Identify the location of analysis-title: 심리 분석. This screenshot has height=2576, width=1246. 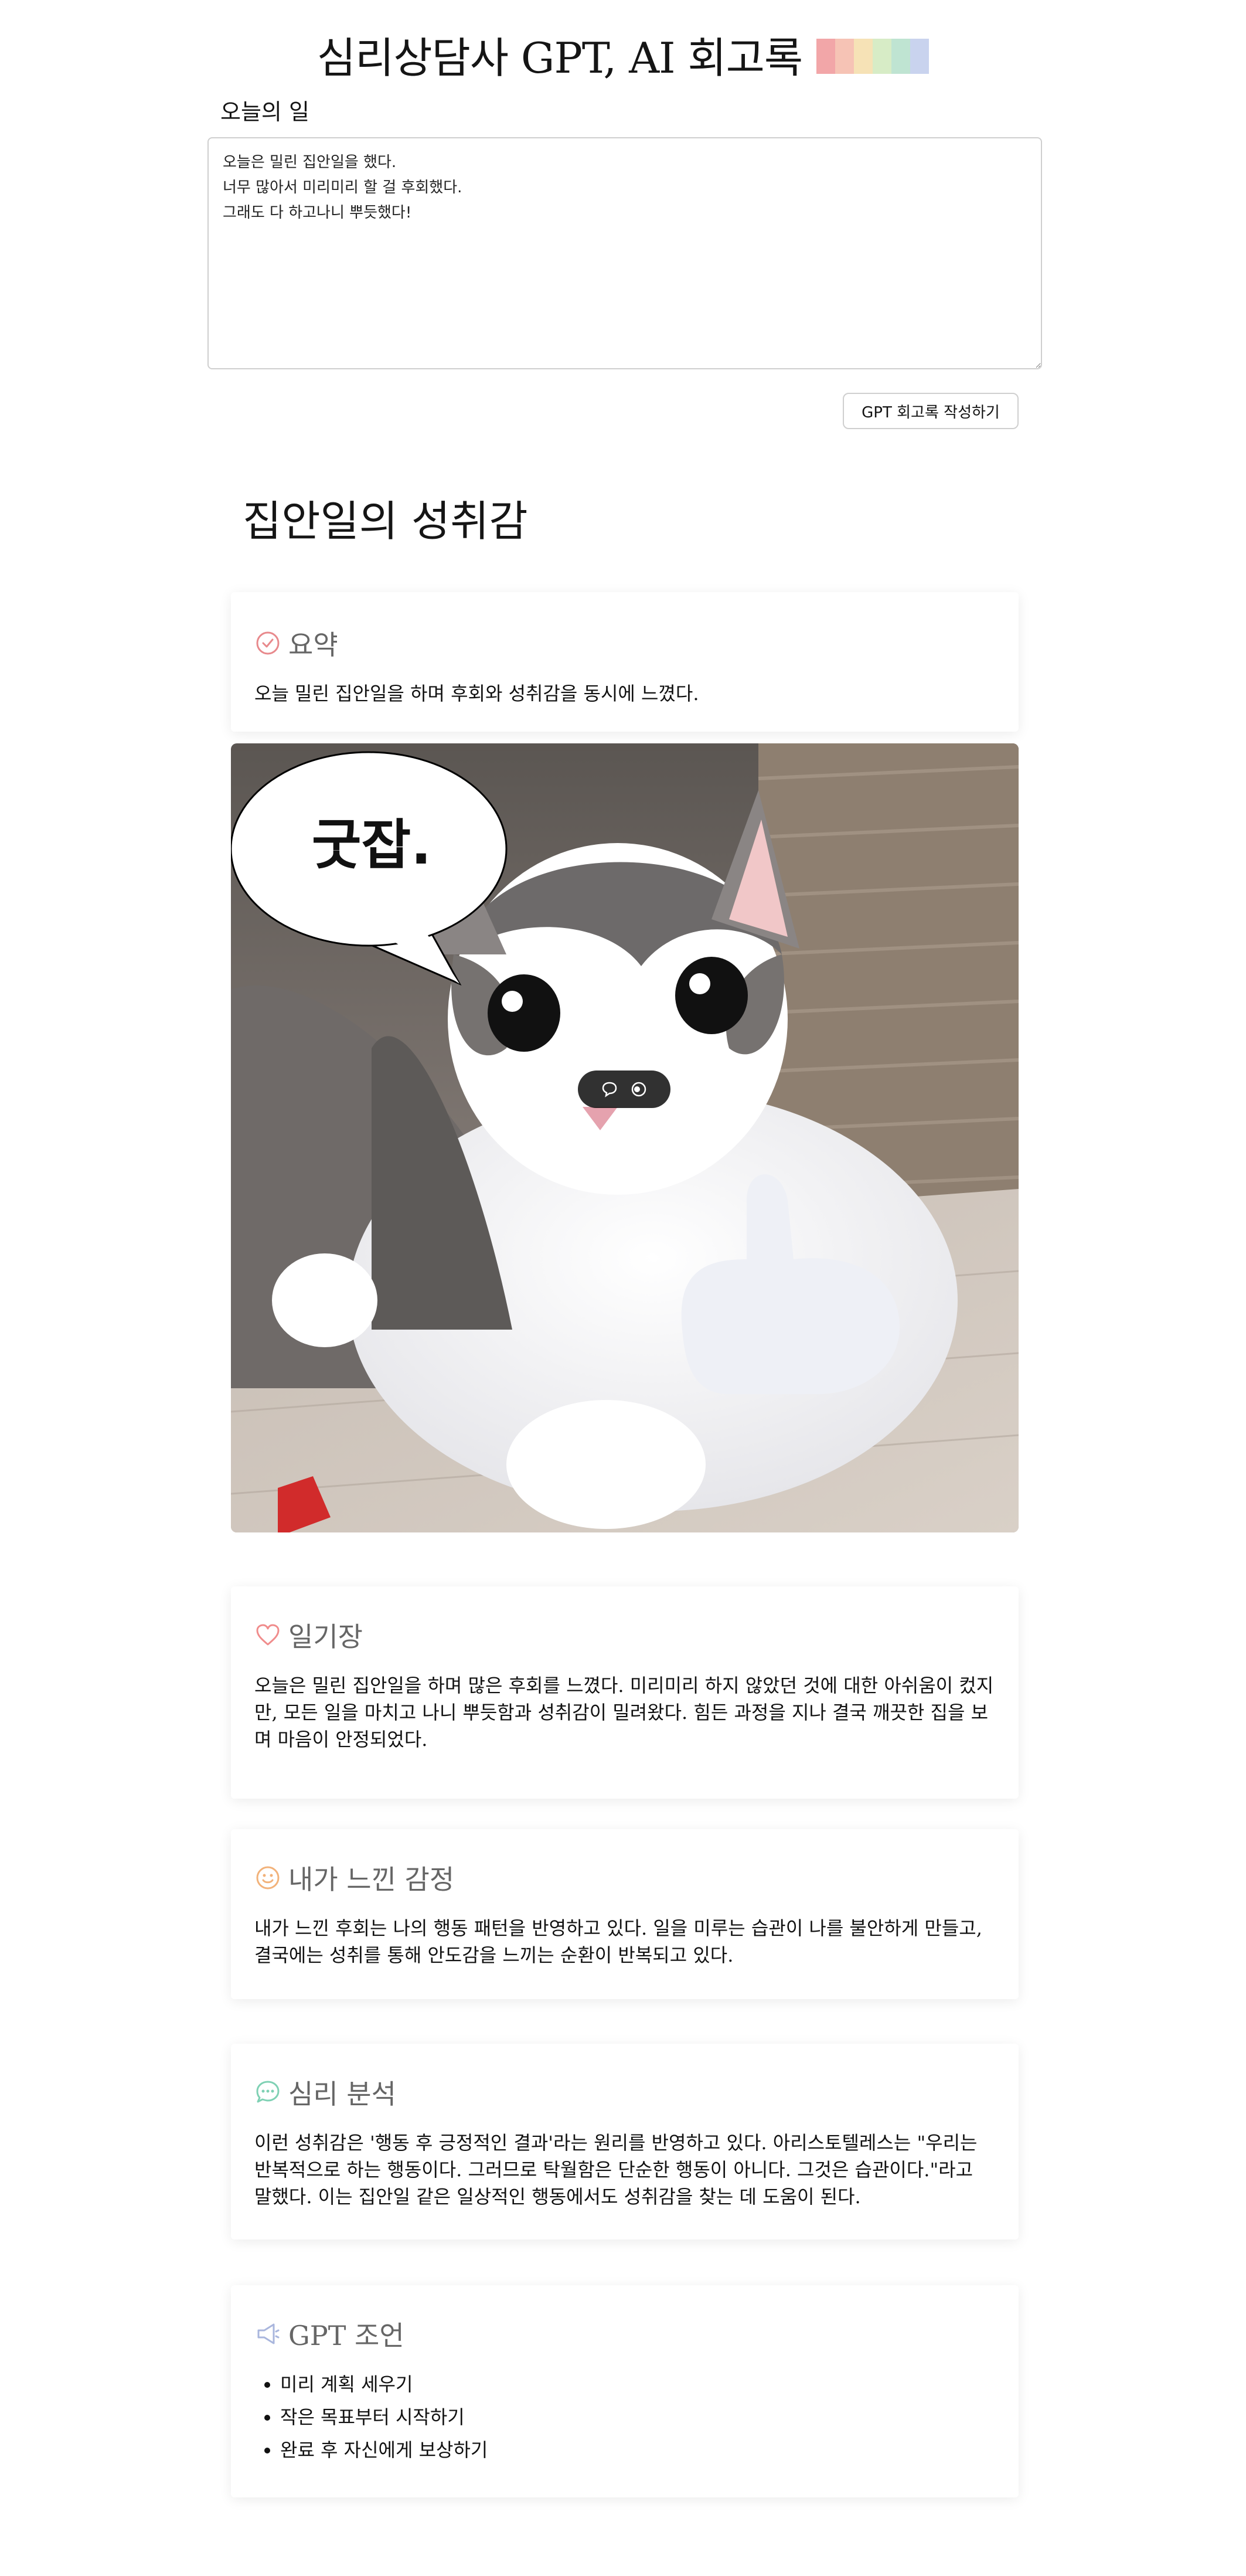
(342, 2094).